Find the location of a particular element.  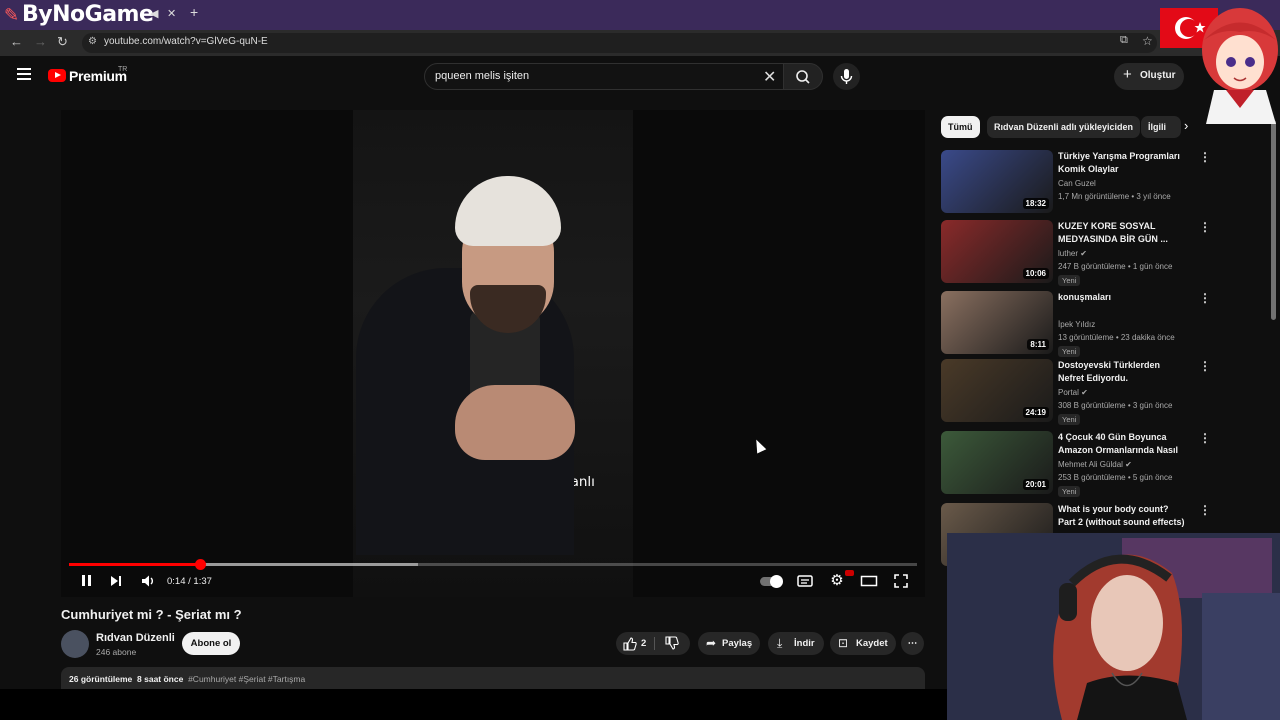

recommendation-channel: Can Guzel is located at coordinates (1077, 183).